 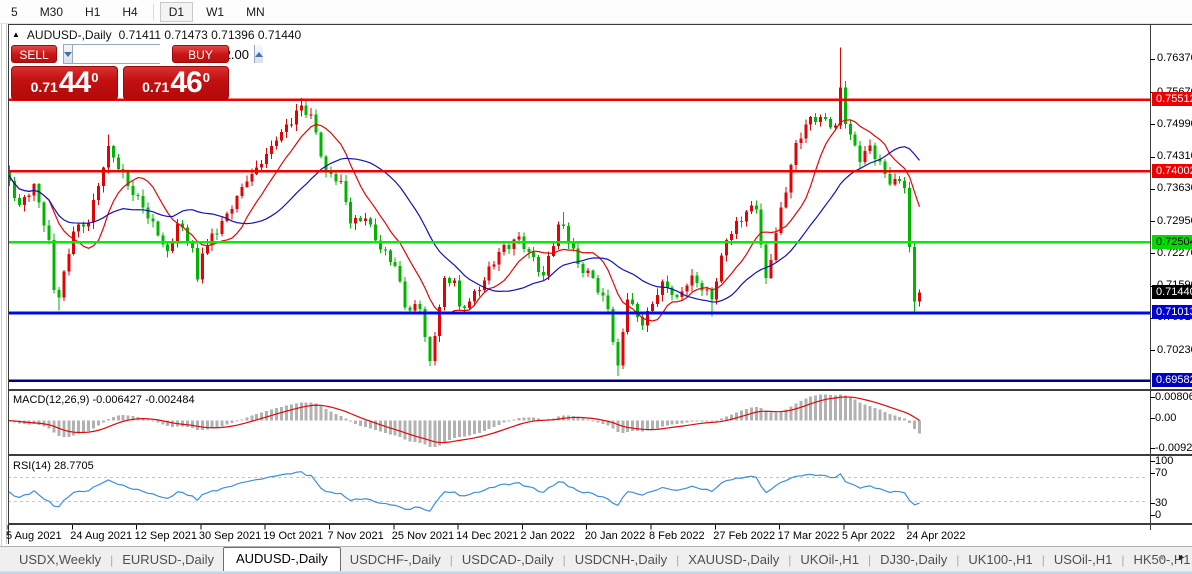 I want to click on price-axis-label: 0.72950, so click(x=1174, y=220).